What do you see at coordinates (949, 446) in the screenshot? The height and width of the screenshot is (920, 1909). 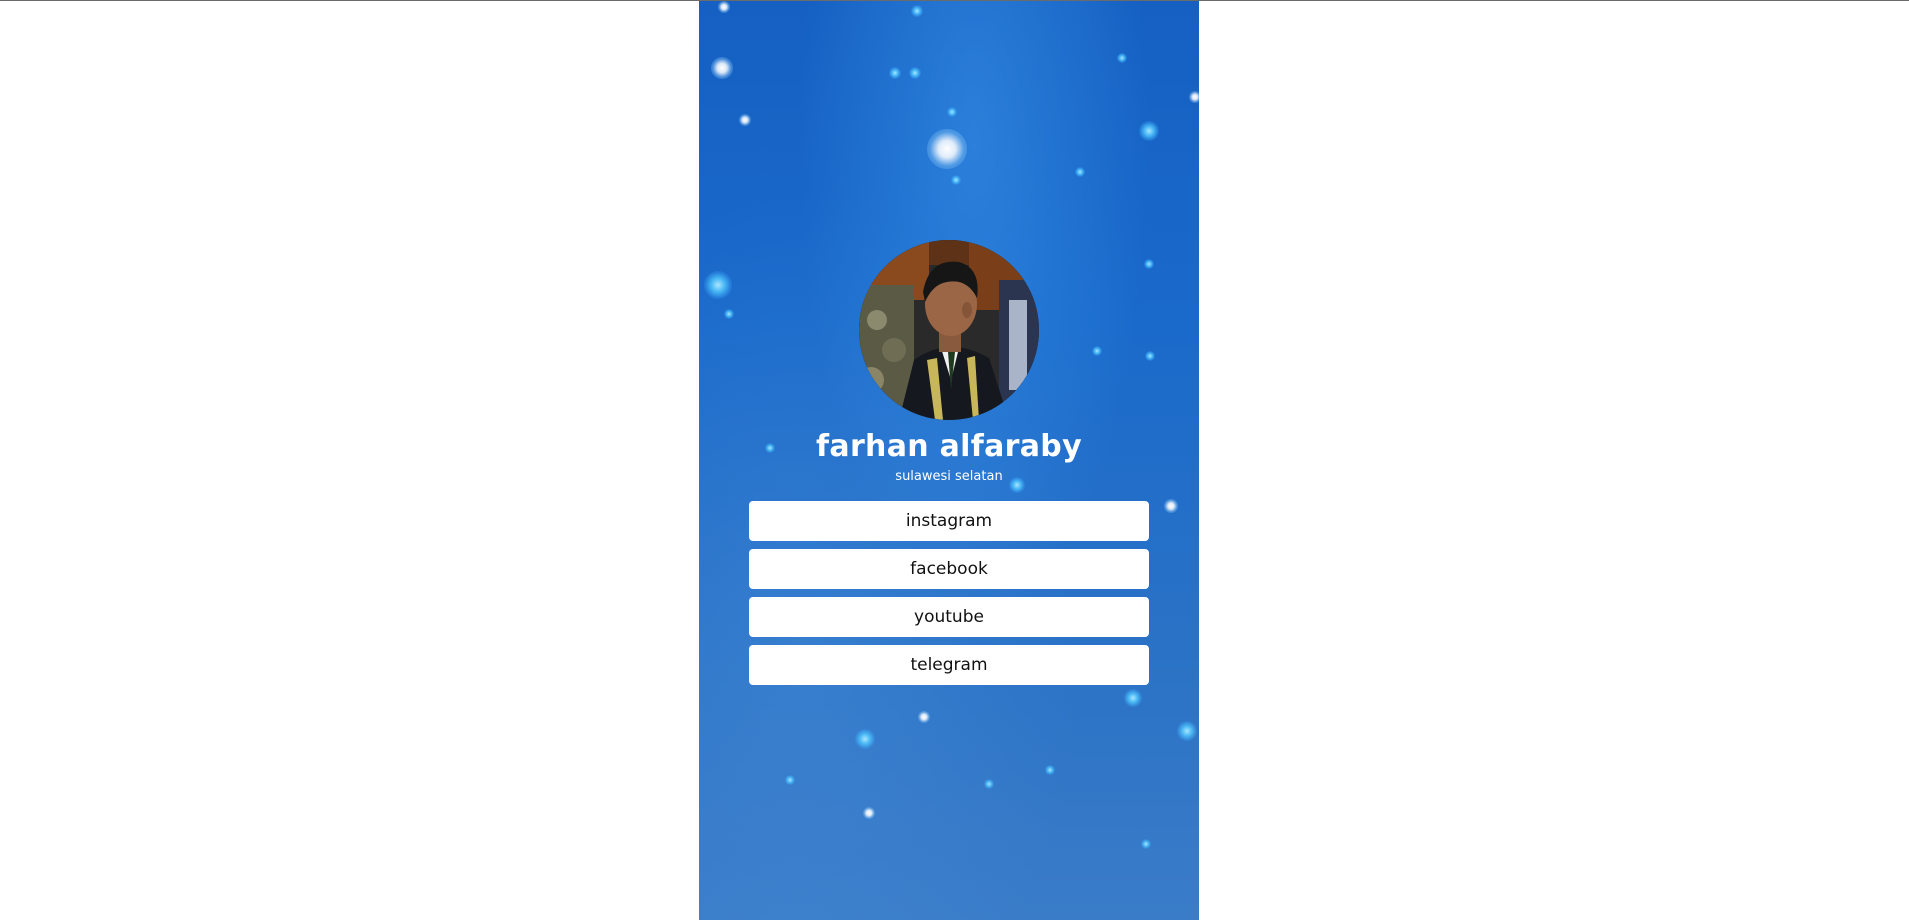 I see `profile-name: farhan alfaraby` at bounding box center [949, 446].